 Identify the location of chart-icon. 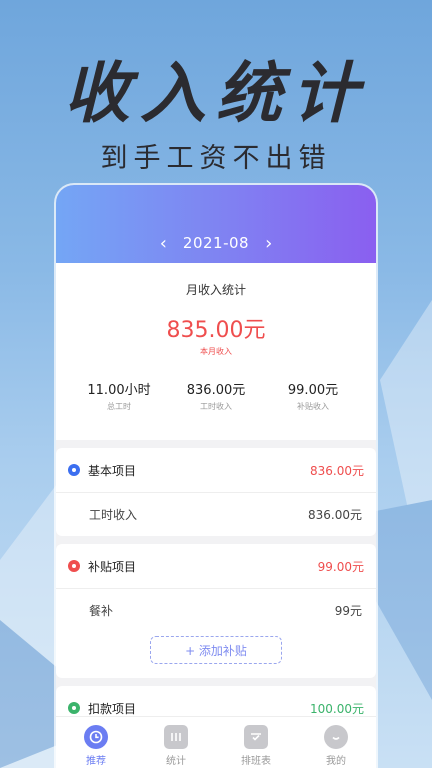
(176, 737).